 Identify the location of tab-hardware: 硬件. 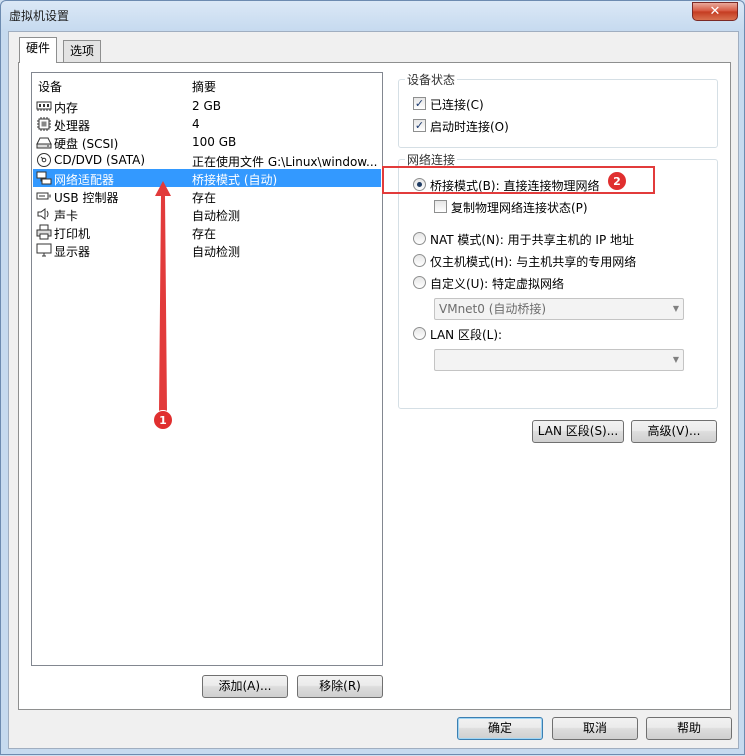
(38, 50).